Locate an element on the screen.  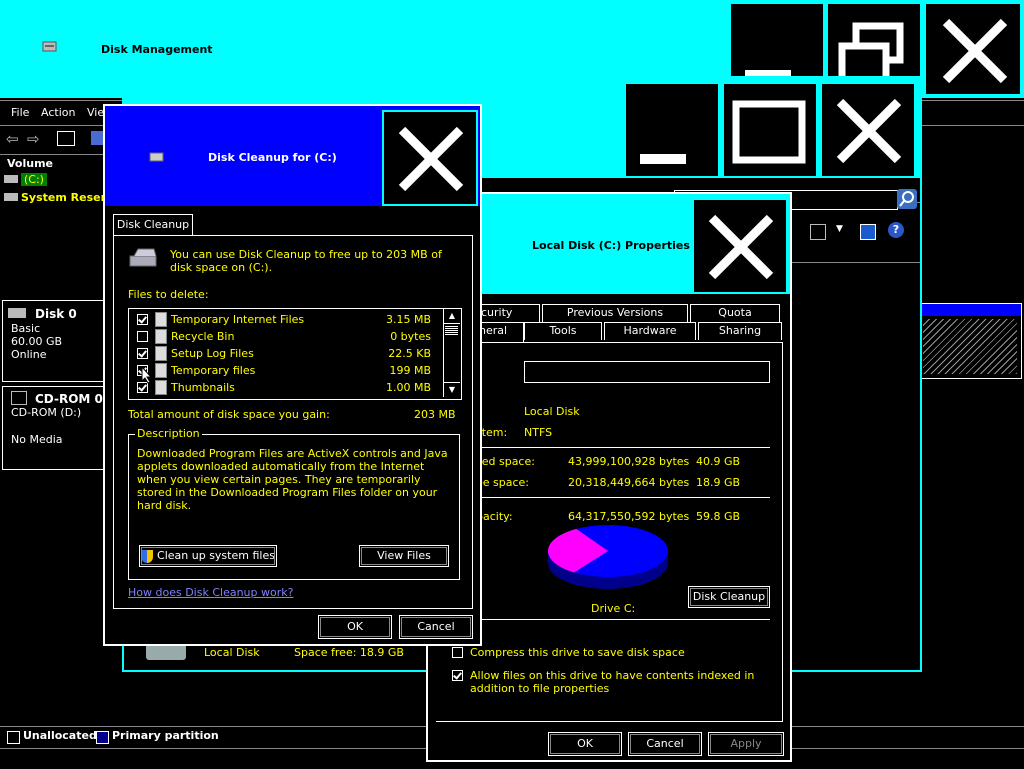
used-label: sed space: is located at coordinates (505, 461).